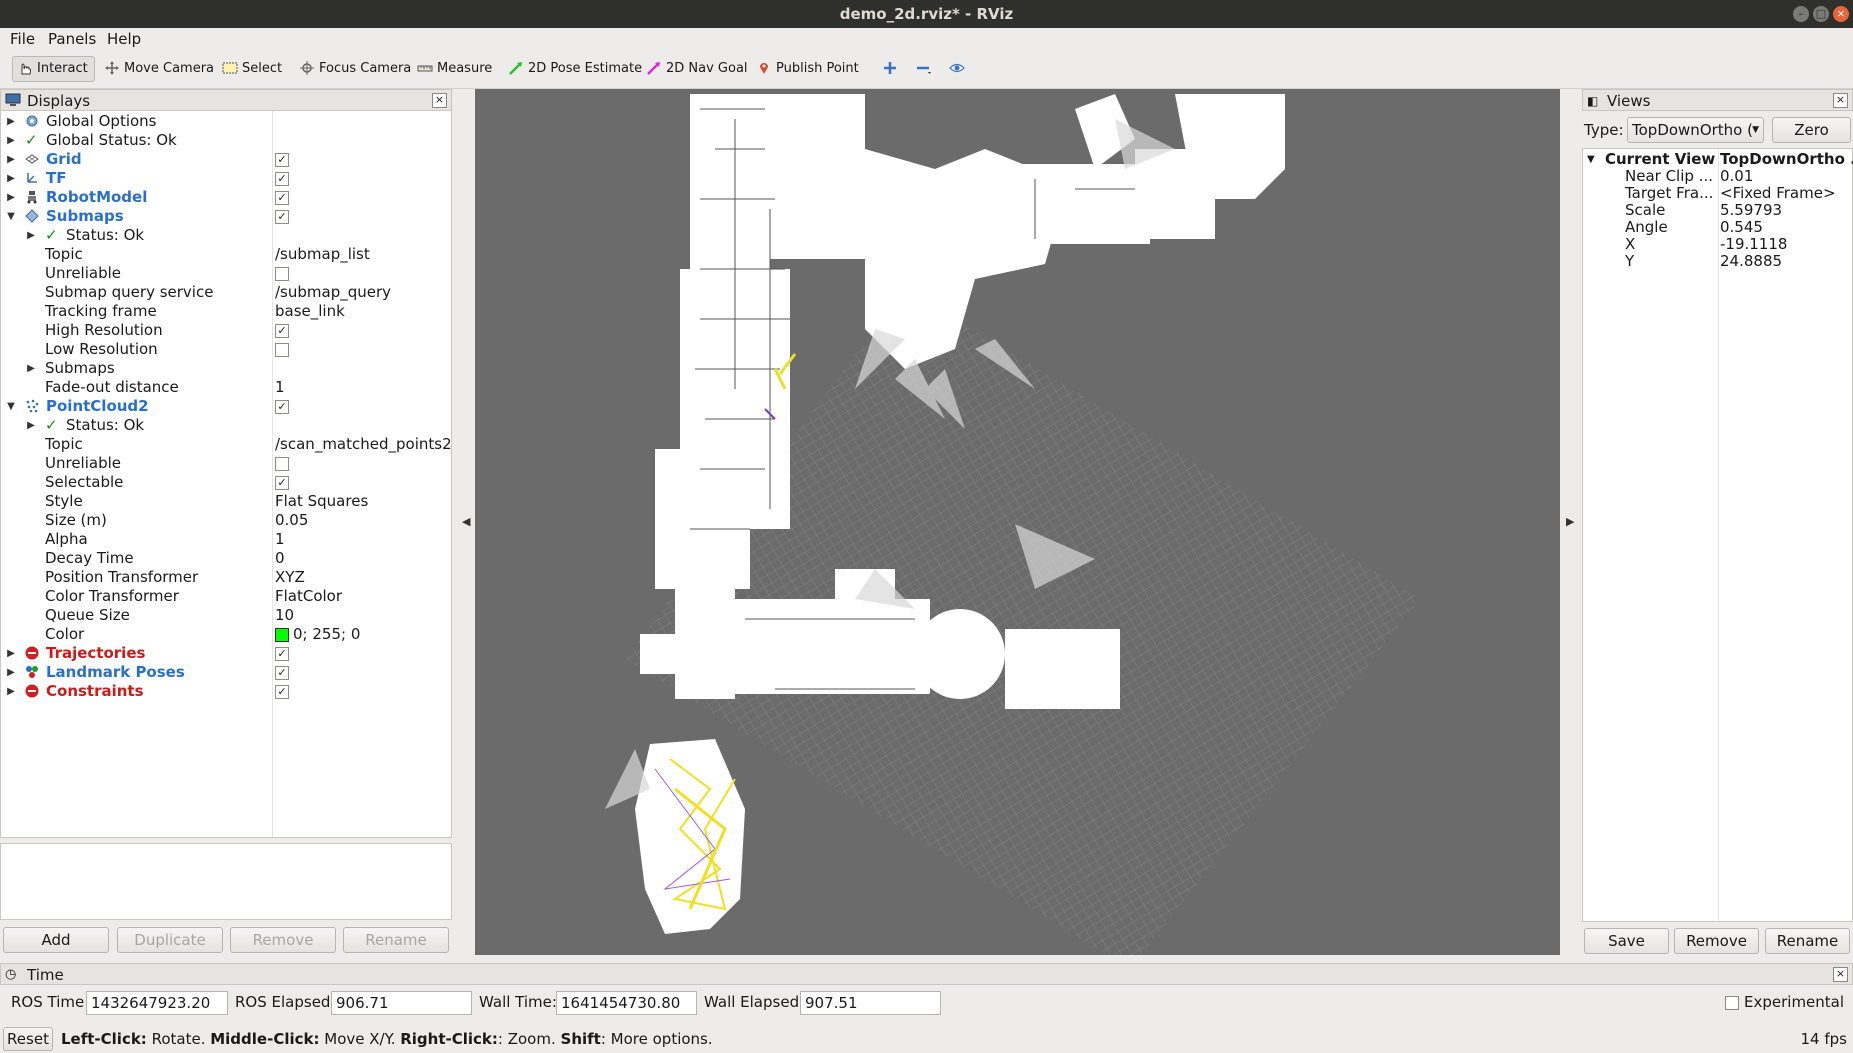  Describe the element at coordinates (56, 940) in the screenshot. I see `add-display-button: Add` at that location.